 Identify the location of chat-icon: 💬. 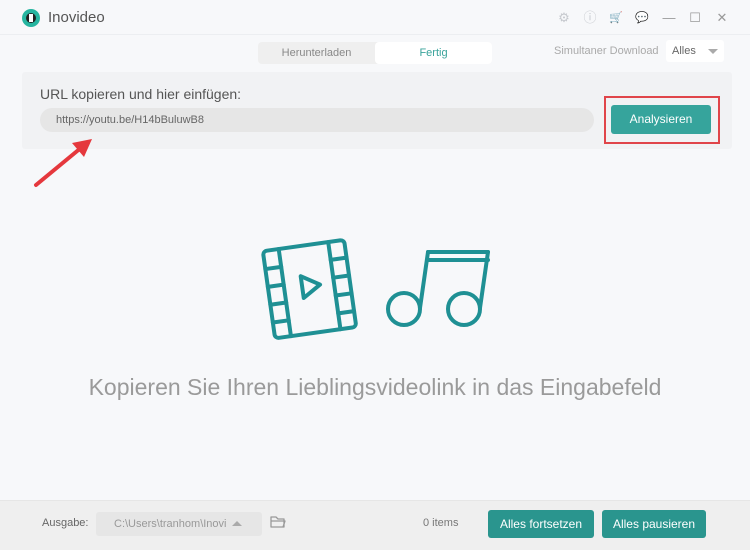
(642, 18).